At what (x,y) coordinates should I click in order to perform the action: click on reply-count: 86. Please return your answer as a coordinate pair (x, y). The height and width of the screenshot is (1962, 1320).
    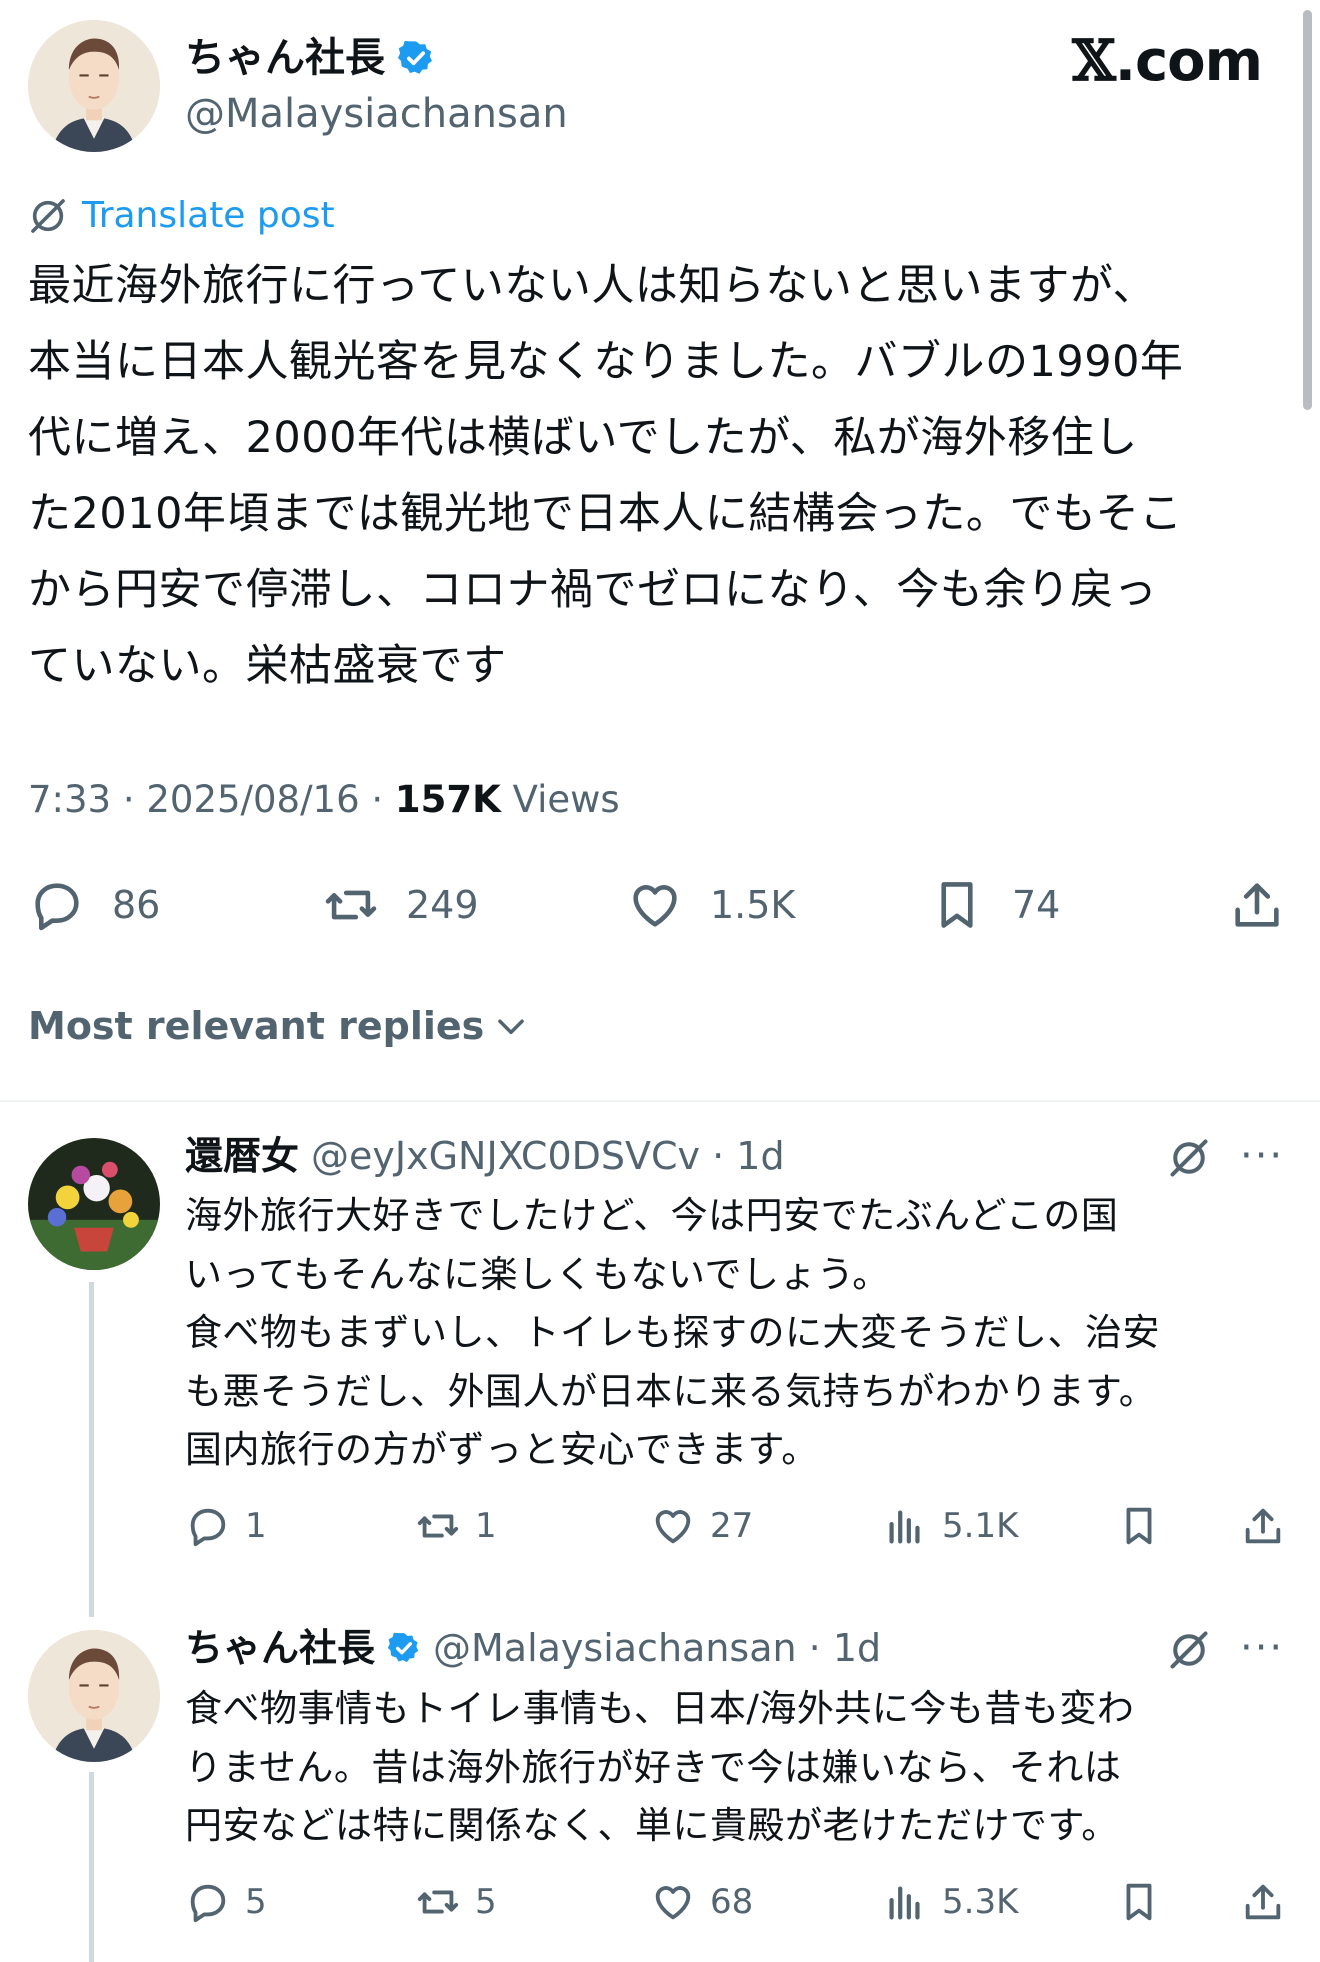
    Looking at the image, I should click on (136, 905).